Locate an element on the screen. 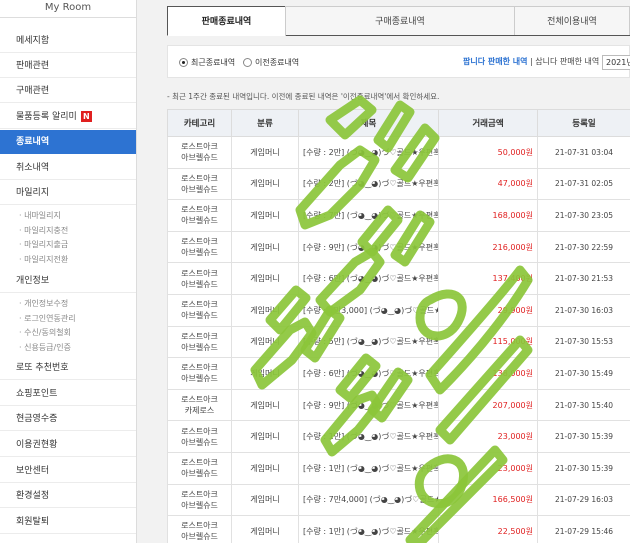 This screenshot has height=543, width=630. sidebar-item: 종료내역 is located at coordinates (68, 142).